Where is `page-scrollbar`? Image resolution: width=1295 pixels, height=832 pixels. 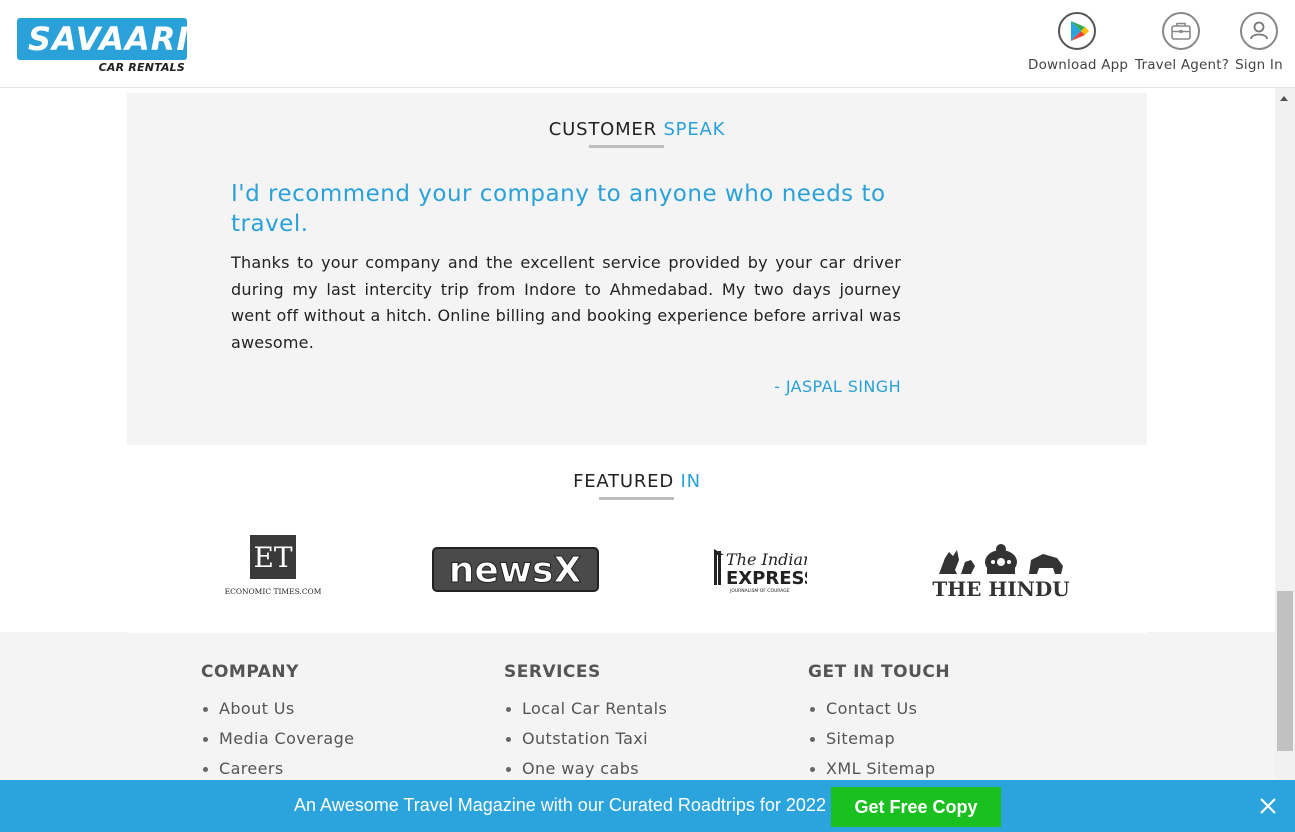
page-scrollbar is located at coordinates (1285, 434).